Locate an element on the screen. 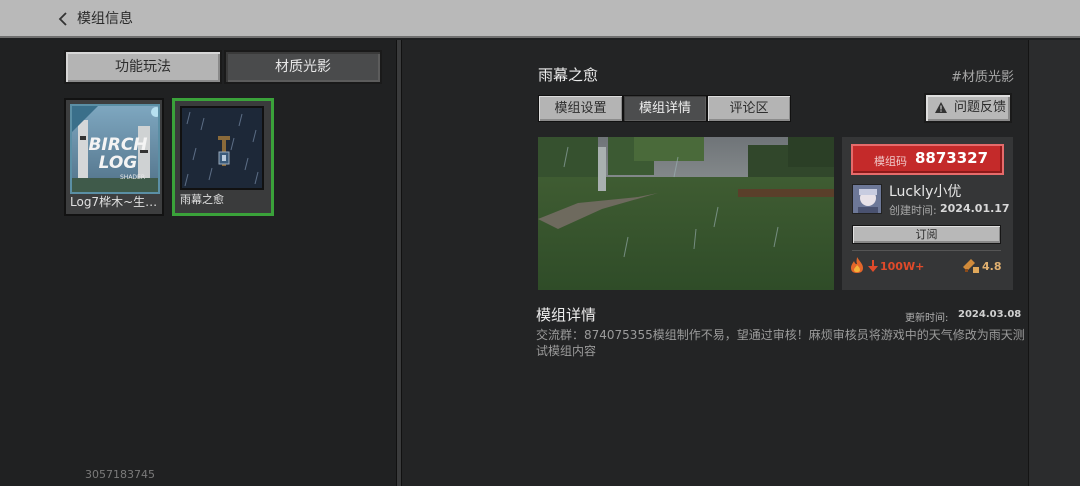  right-edge-panel is located at coordinates (1054, 263).